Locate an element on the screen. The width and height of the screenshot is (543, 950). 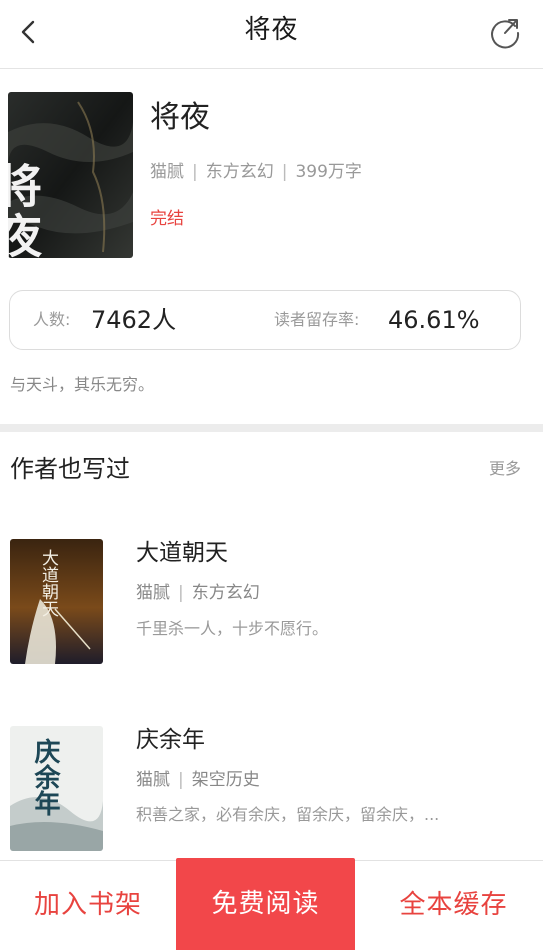
readers-label: 人数: is located at coordinates (52, 319).